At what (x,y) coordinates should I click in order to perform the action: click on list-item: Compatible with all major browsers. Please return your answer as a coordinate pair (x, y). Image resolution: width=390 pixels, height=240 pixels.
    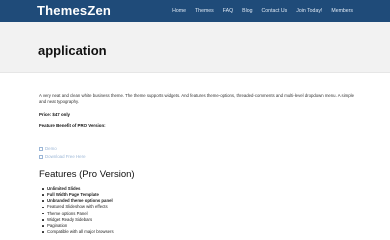
    Looking at the image, I should click on (206, 232).